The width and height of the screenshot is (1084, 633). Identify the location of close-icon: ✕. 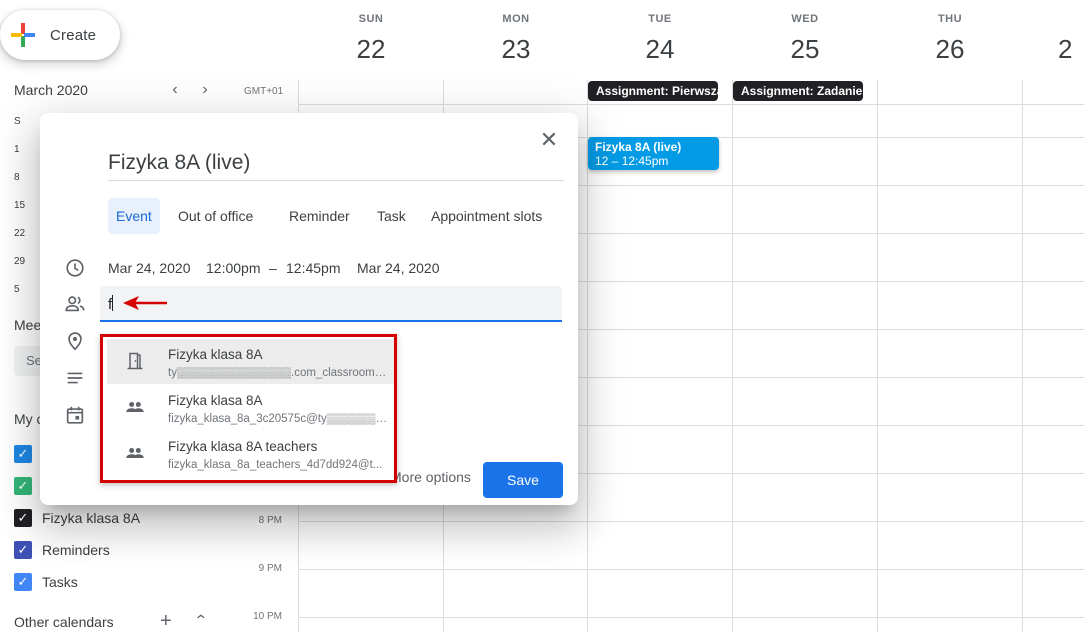
(549, 140).